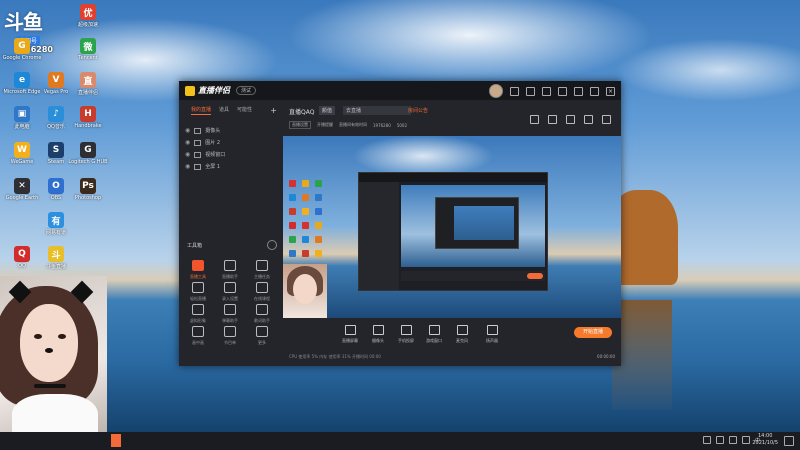 The image size is (800, 450). I want to click on start-reminder: 开播提醒, so click(325, 125).